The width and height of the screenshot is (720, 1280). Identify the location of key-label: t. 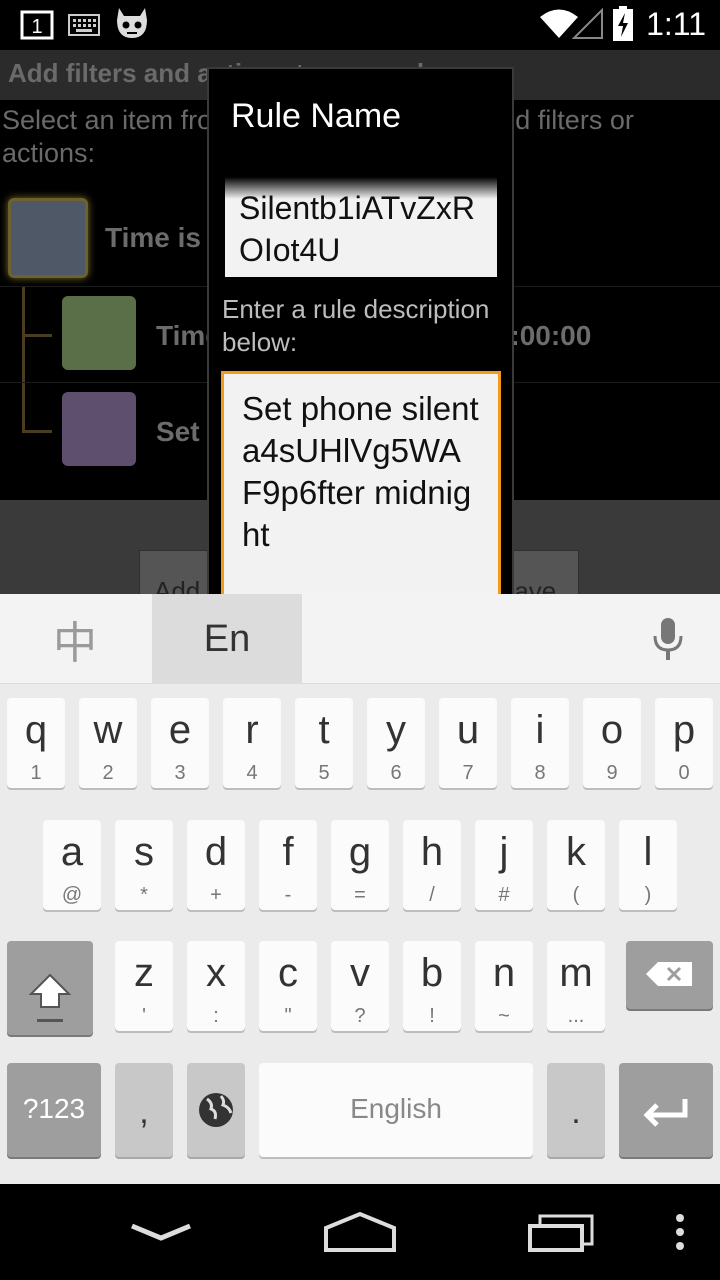
(324, 730).